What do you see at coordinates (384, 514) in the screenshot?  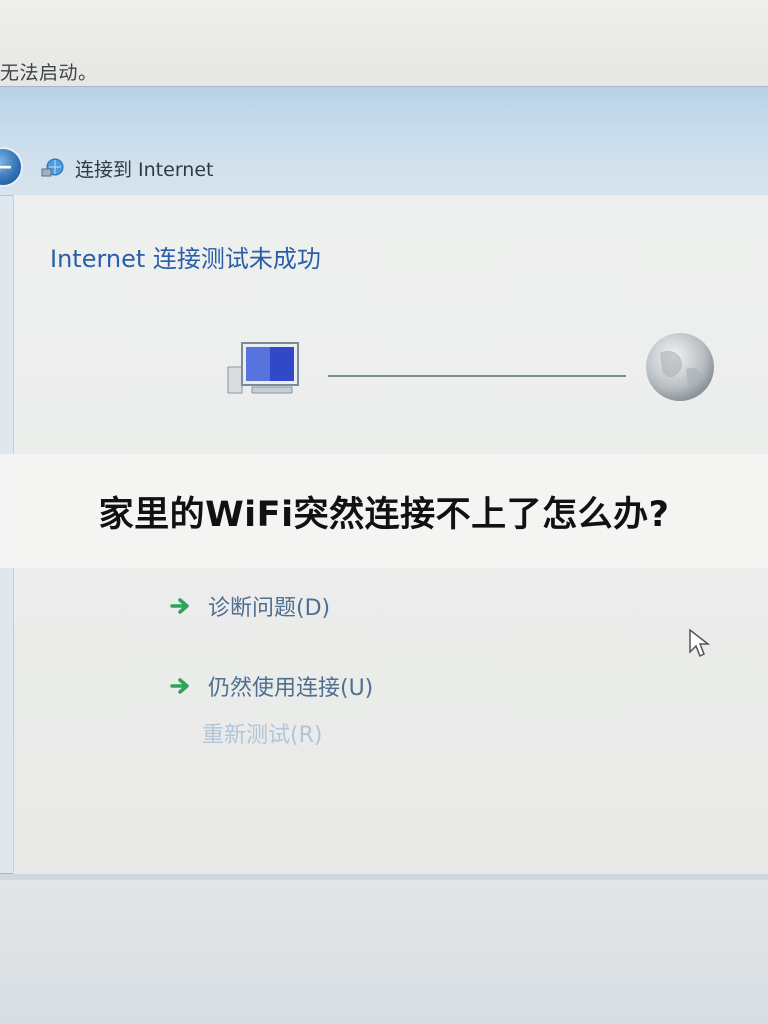 I see `caption-text: 家里的WiFi突然连接不上了怎么办?` at bounding box center [384, 514].